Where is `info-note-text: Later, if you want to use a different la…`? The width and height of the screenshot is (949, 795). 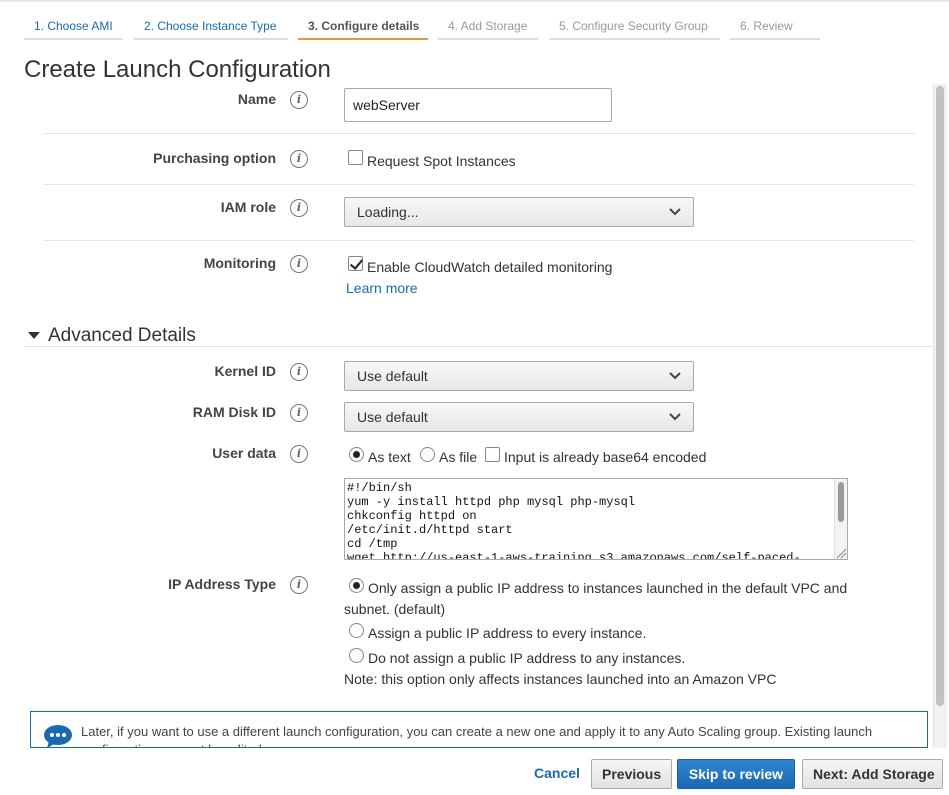
info-note-text: Later, if you want to use a different la… is located at coordinates (477, 735).